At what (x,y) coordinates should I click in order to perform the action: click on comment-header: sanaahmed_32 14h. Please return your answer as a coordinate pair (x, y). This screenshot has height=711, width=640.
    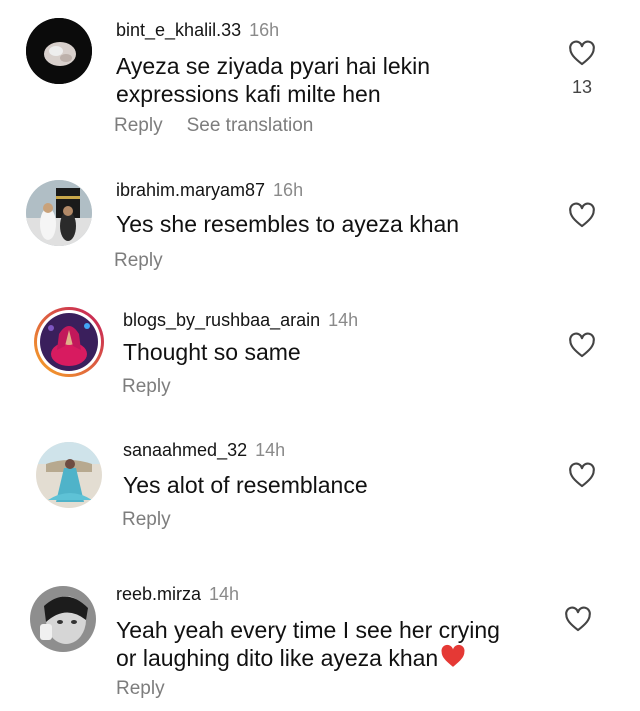
    Looking at the image, I should click on (204, 450).